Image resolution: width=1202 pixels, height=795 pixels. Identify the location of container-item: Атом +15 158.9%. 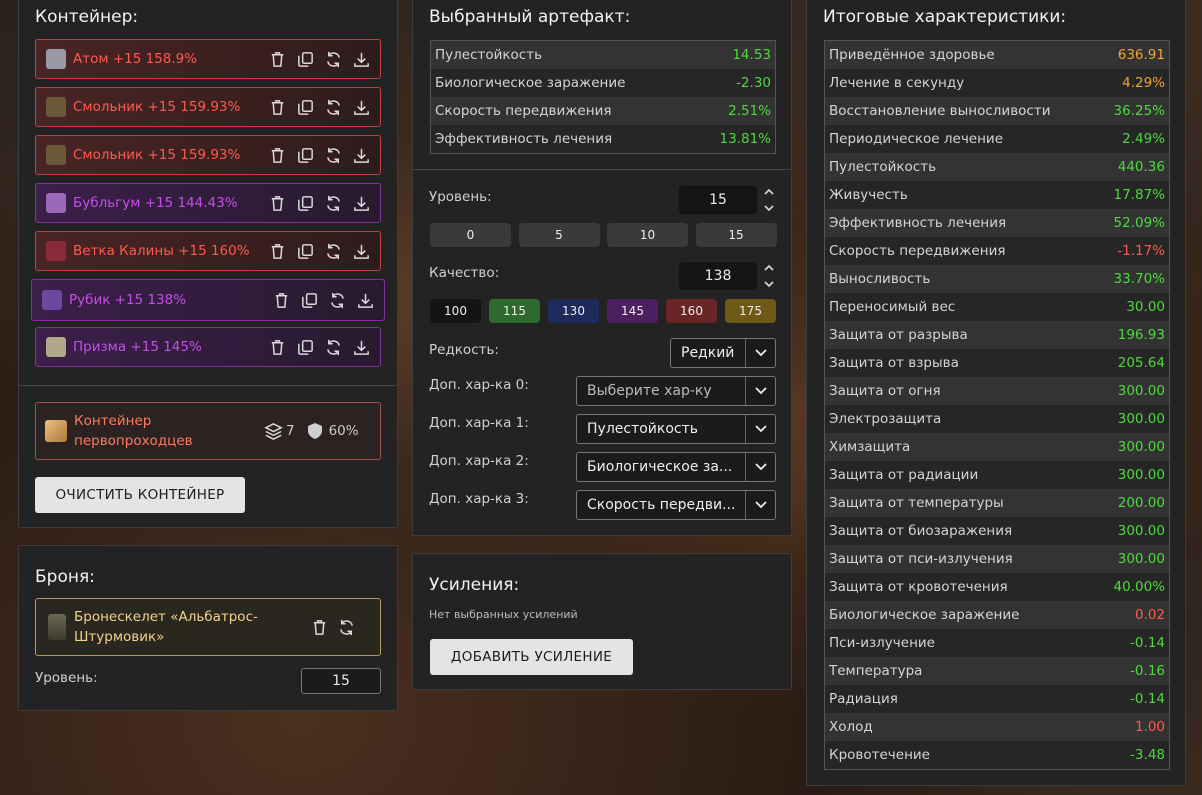
(208, 59).